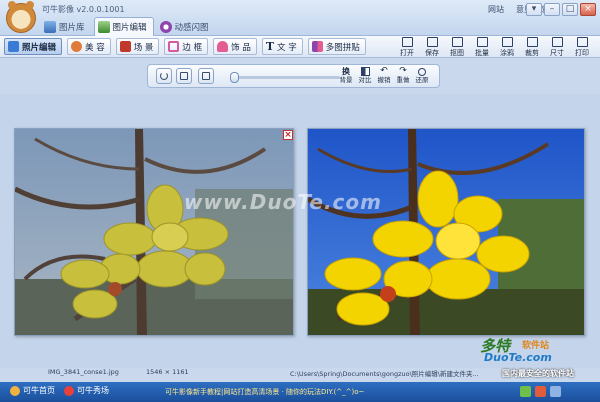 The image size is (600, 402). I want to click on maximize-button: □, so click(570, 9).